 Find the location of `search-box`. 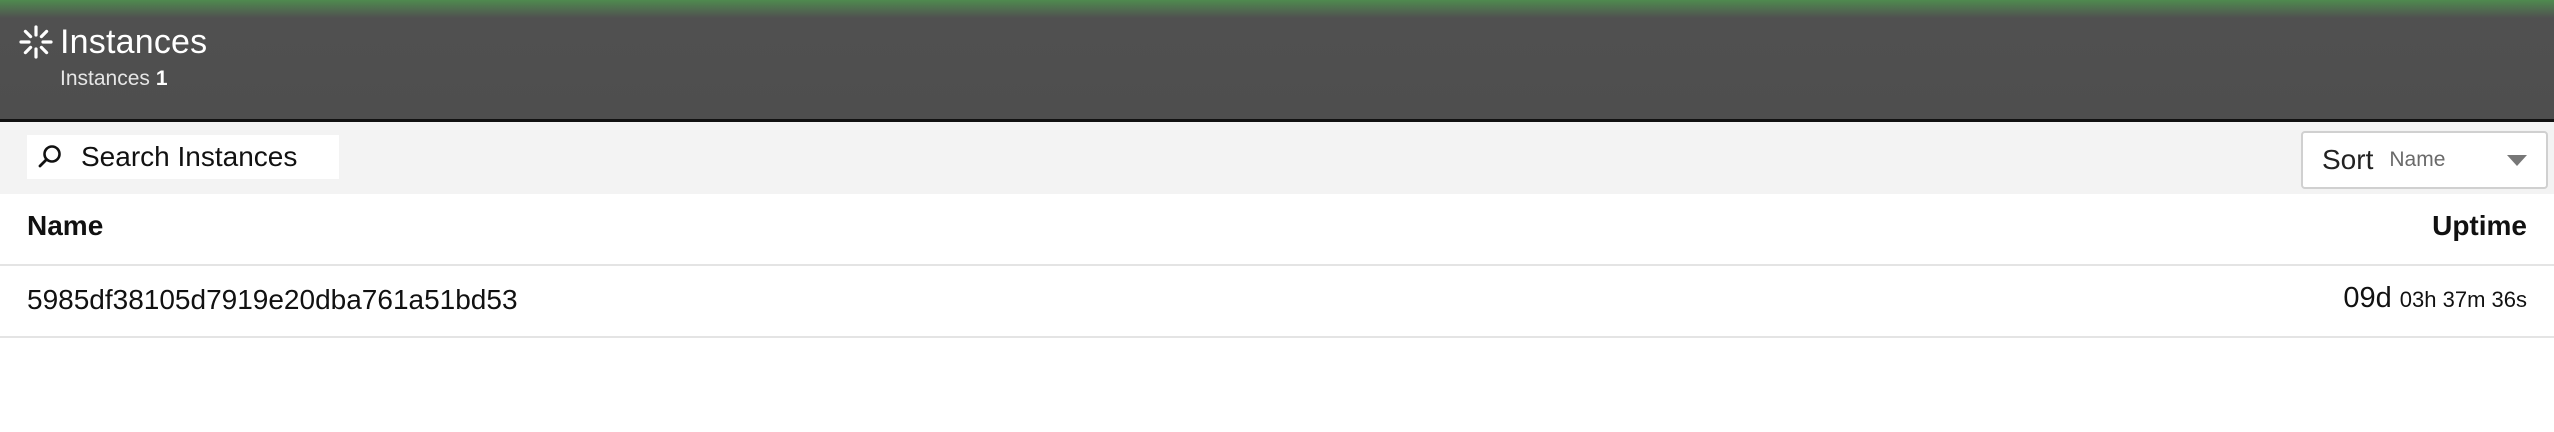

search-box is located at coordinates (183, 157).